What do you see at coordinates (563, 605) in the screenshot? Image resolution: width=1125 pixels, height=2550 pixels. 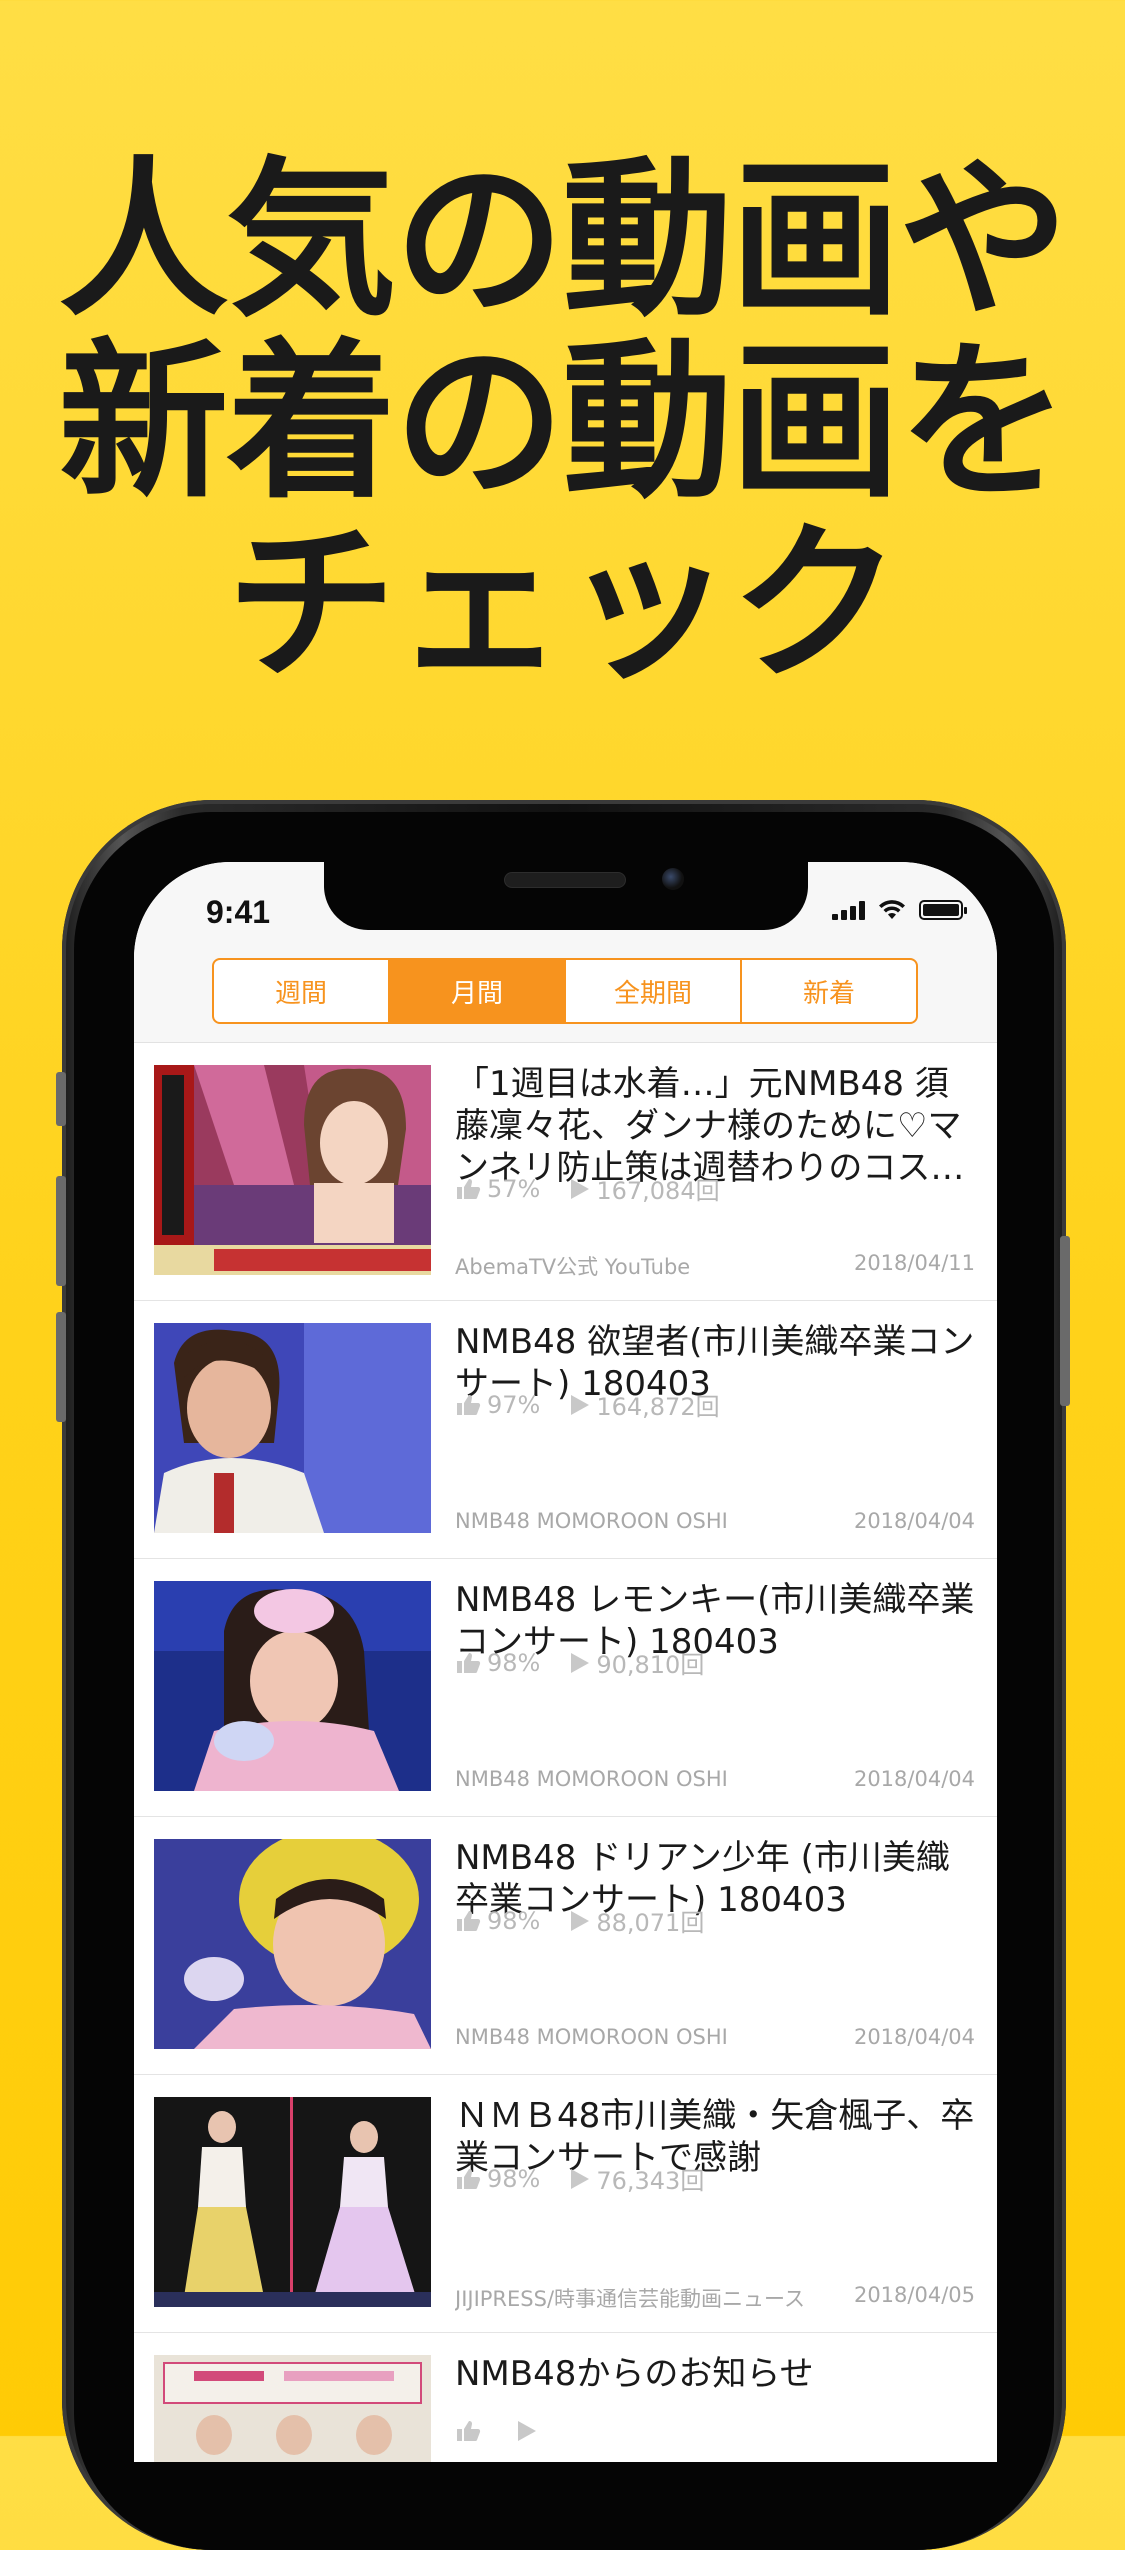 I see `headline-line-3: チェック` at bounding box center [563, 605].